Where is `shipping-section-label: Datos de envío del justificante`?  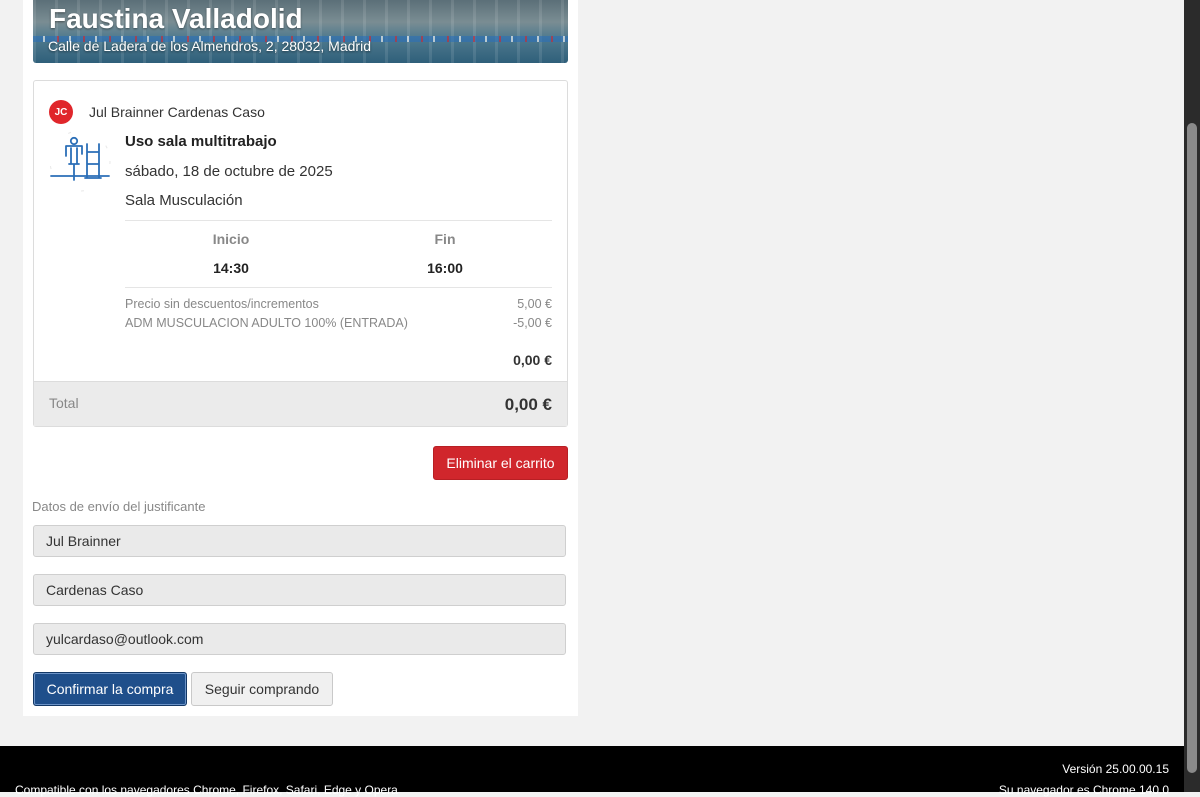 shipping-section-label: Datos de envío del justificante is located at coordinates (119, 506).